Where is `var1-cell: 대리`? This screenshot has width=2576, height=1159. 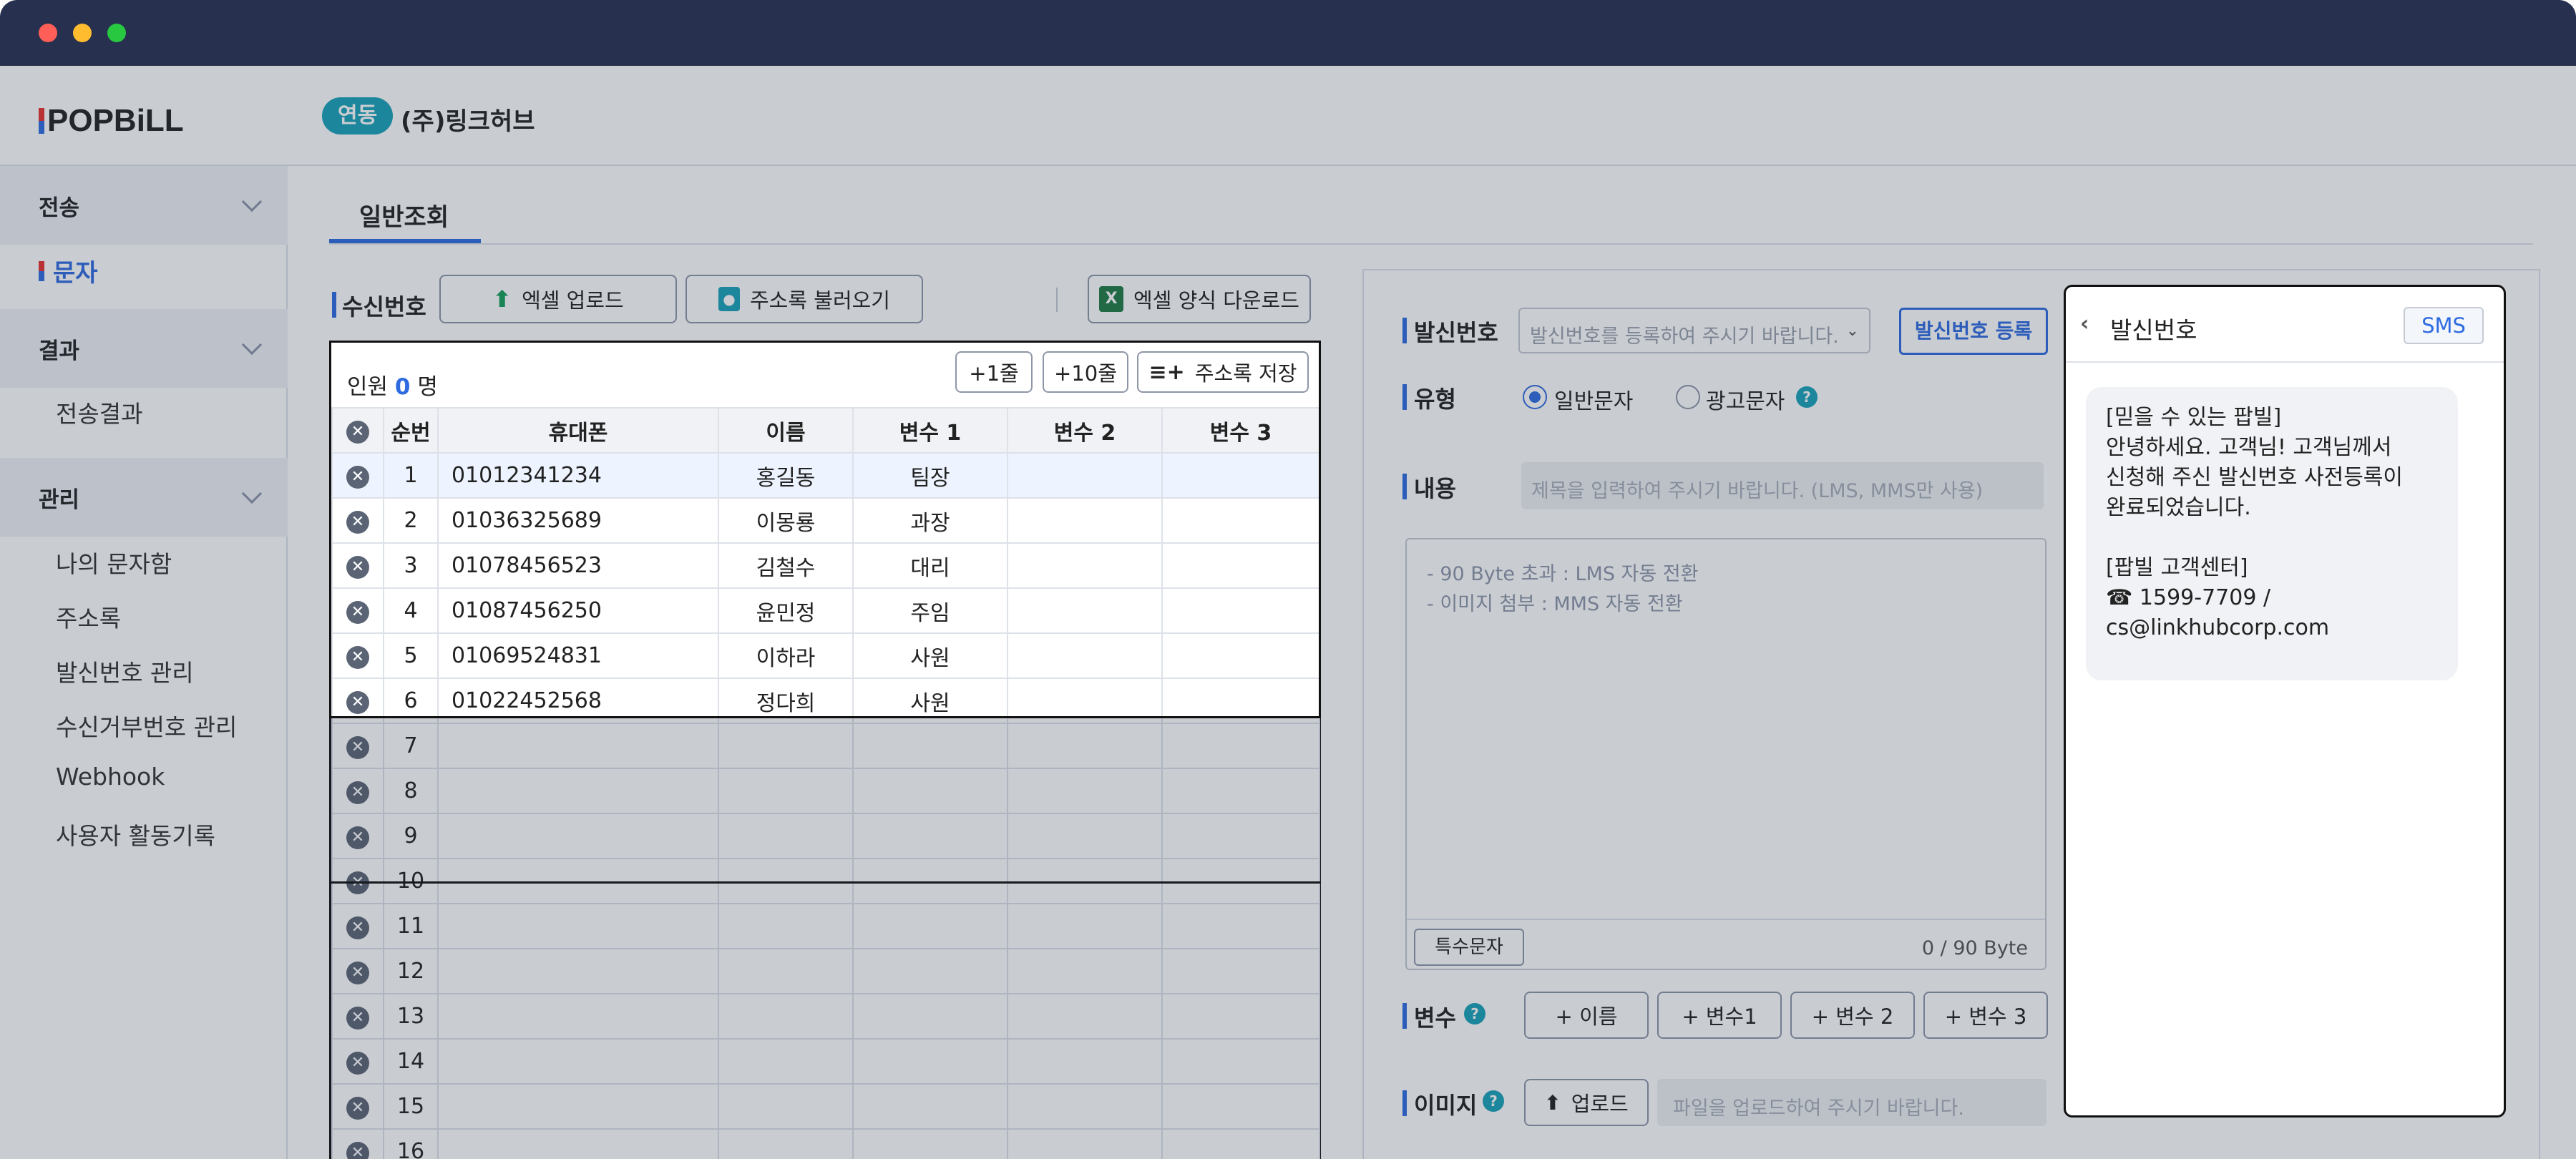 var1-cell: 대리 is located at coordinates (930, 565).